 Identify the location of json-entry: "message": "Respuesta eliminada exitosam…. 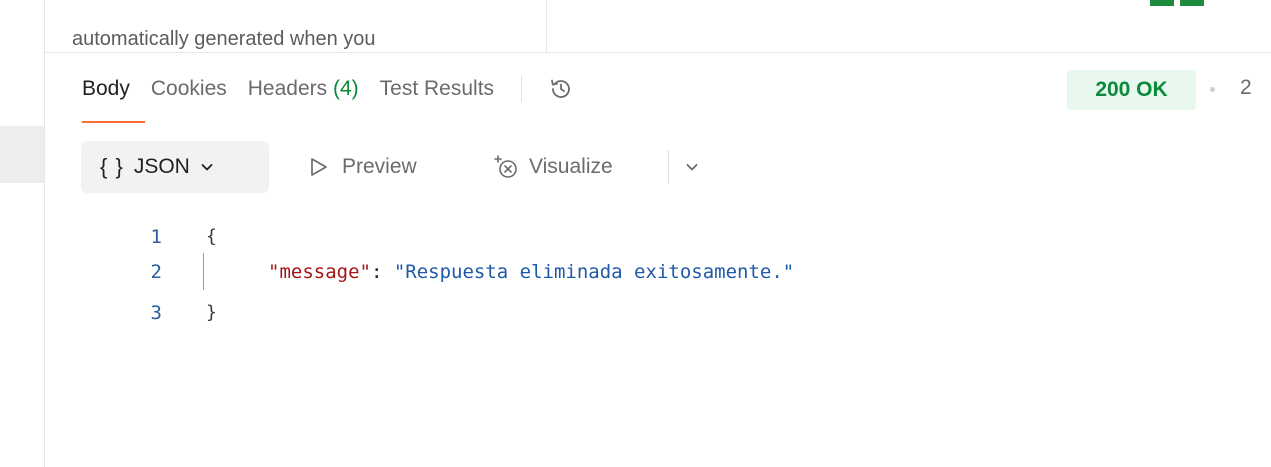
(531, 272).